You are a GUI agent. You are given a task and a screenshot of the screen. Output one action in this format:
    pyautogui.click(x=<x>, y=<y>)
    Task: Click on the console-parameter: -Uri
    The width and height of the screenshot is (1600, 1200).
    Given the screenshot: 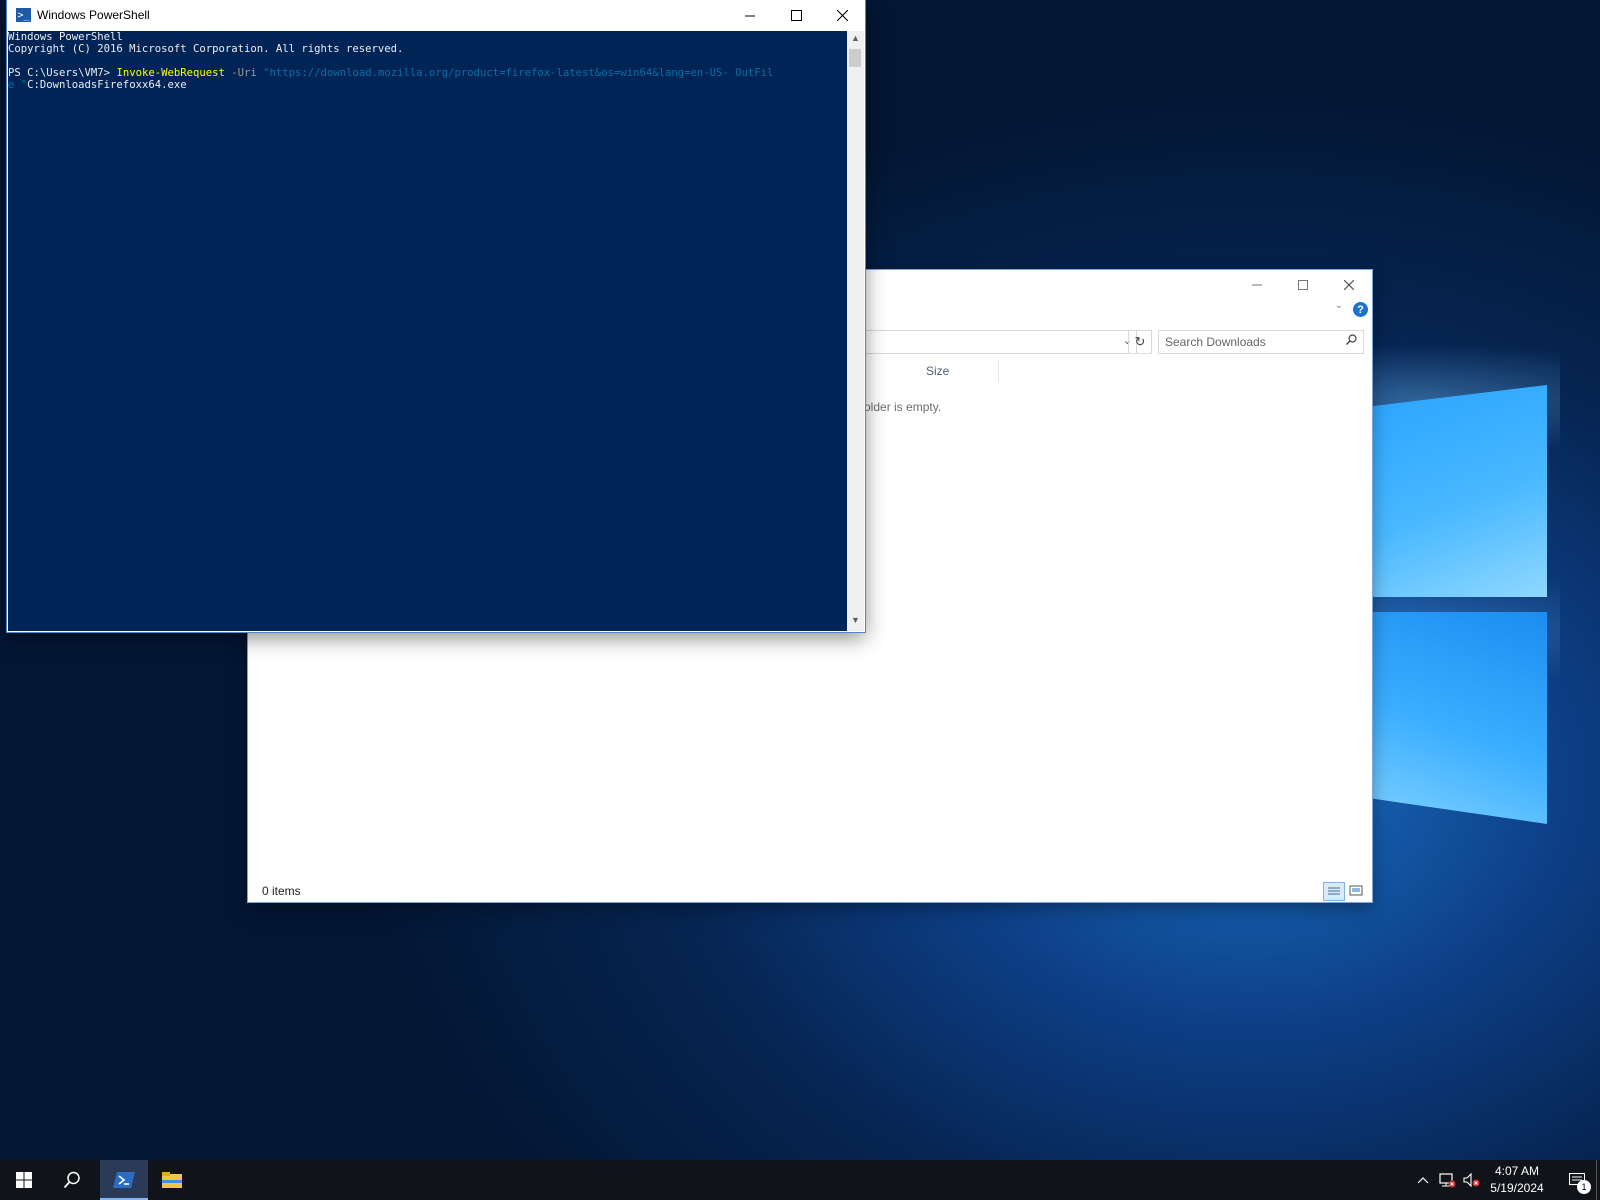 What is the action you would take?
    pyautogui.click(x=244, y=73)
    